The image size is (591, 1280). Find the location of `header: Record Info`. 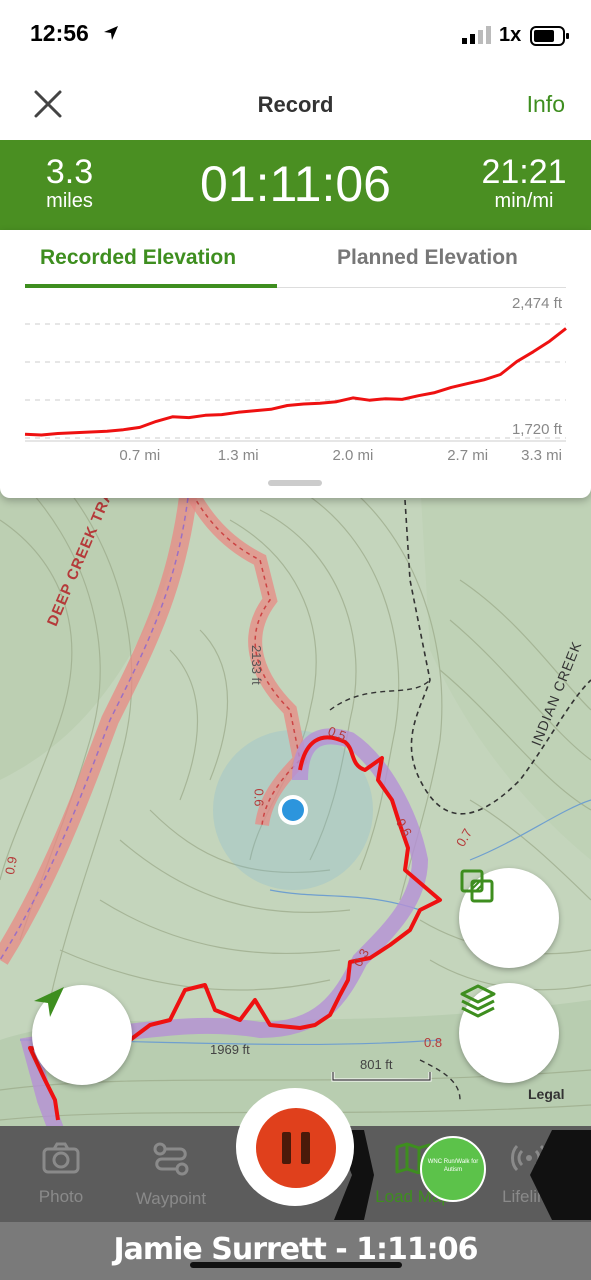

header: Record Info is located at coordinates (295, 106).